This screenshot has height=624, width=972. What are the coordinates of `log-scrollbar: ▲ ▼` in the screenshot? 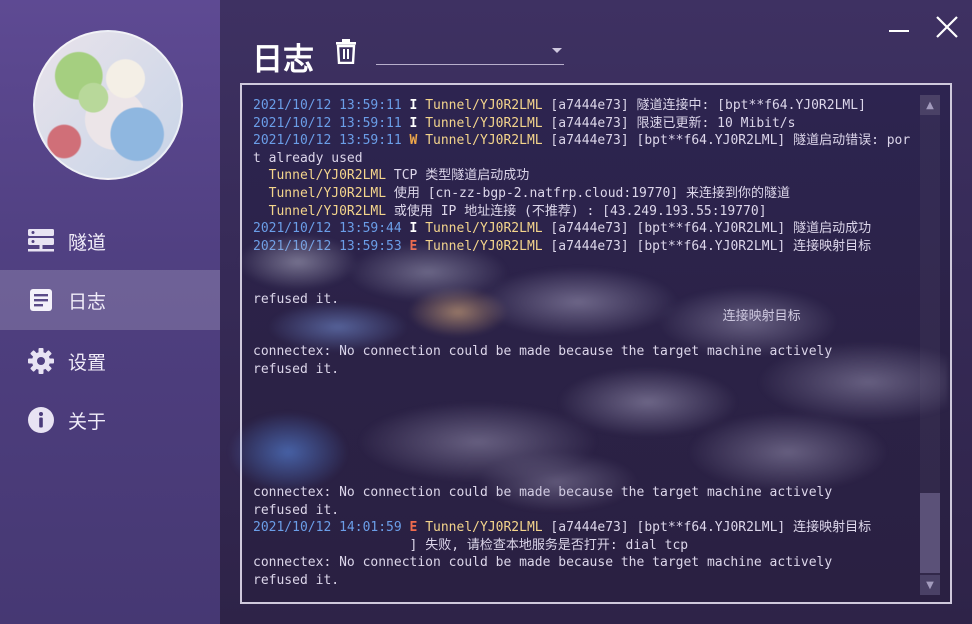 It's located at (930, 345).